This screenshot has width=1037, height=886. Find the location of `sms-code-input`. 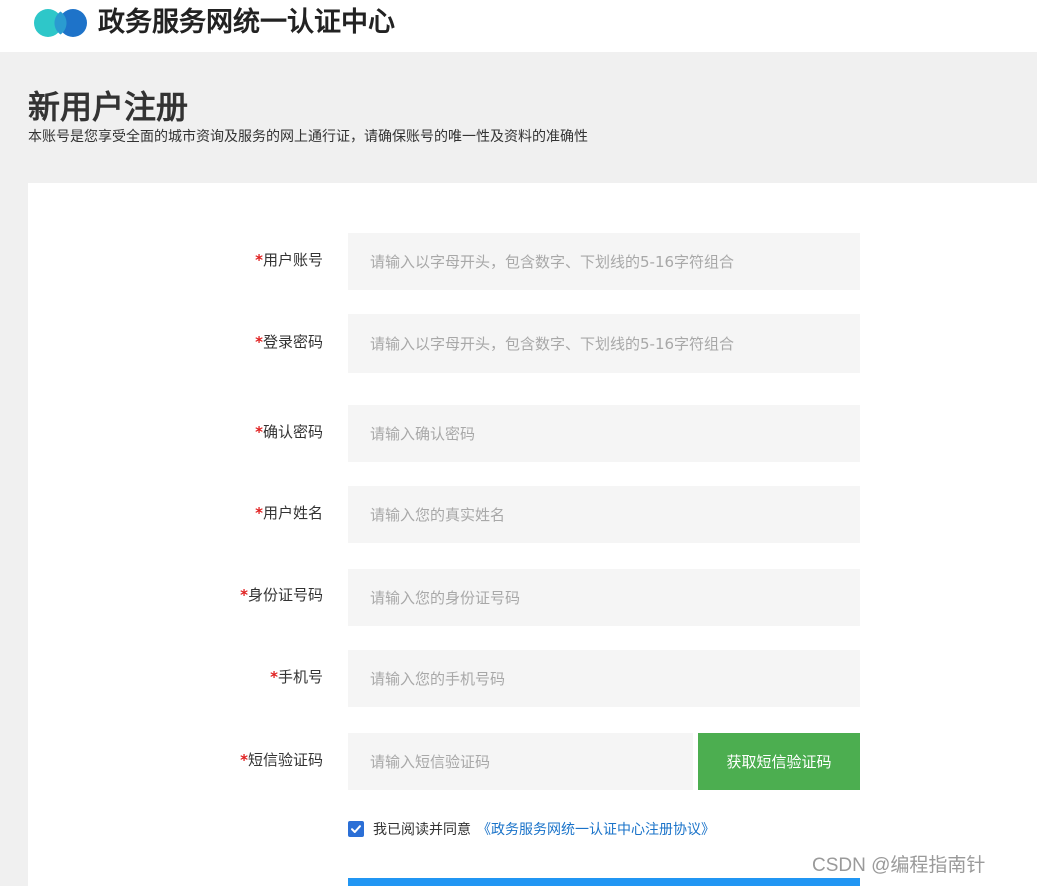

sms-code-input is located at coordinates (520, 761).